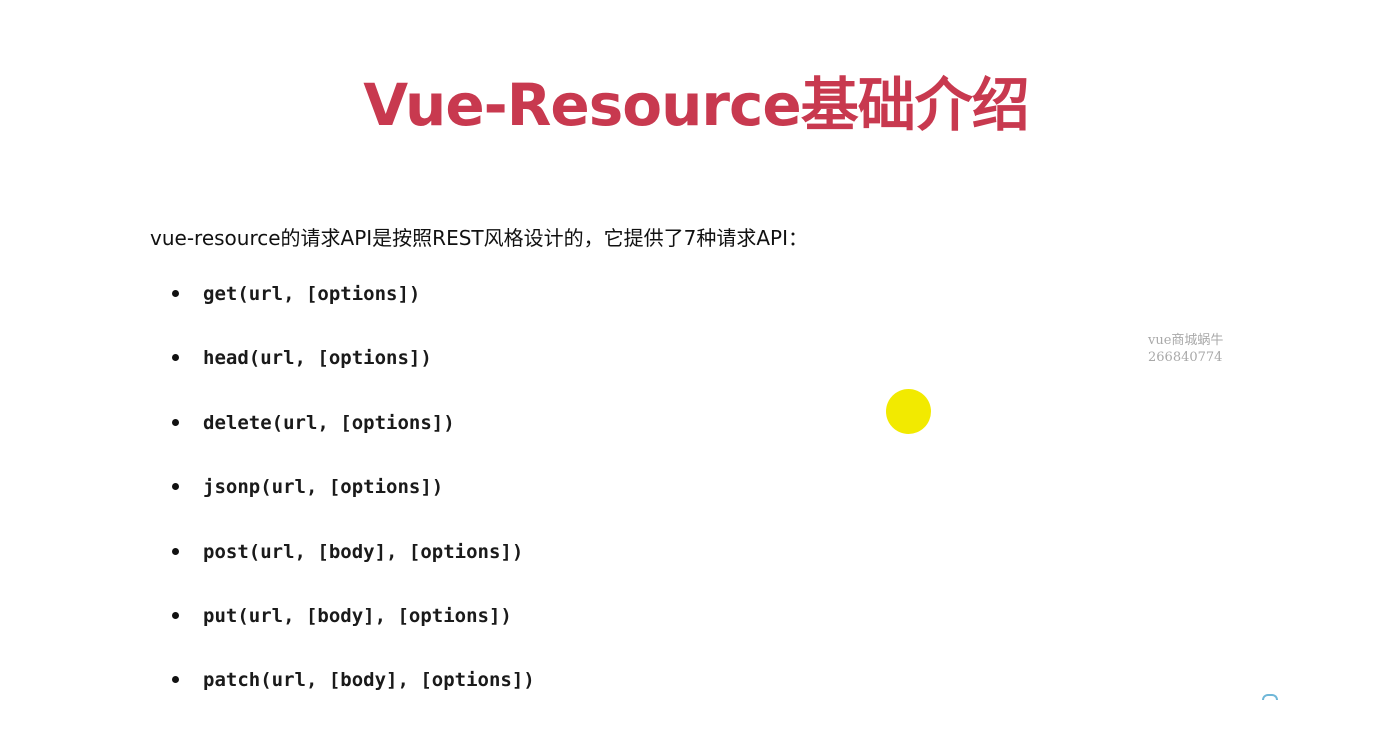 The height and width of the screenshot is (731, 1392). What do you see at coordinates (353, 698) in the screenshot?
I see `list-item: patch(url, [body], [options])` at bounding box center [353, 698].